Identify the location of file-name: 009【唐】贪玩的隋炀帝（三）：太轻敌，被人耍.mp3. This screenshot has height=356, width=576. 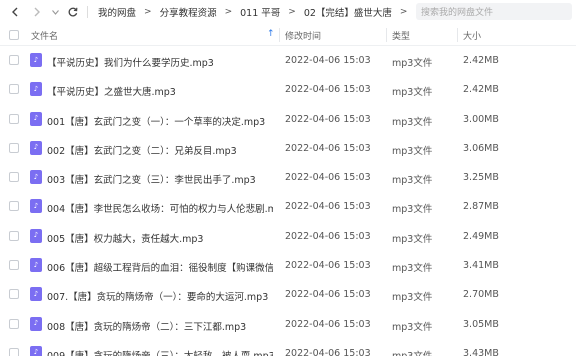
(160, 352).